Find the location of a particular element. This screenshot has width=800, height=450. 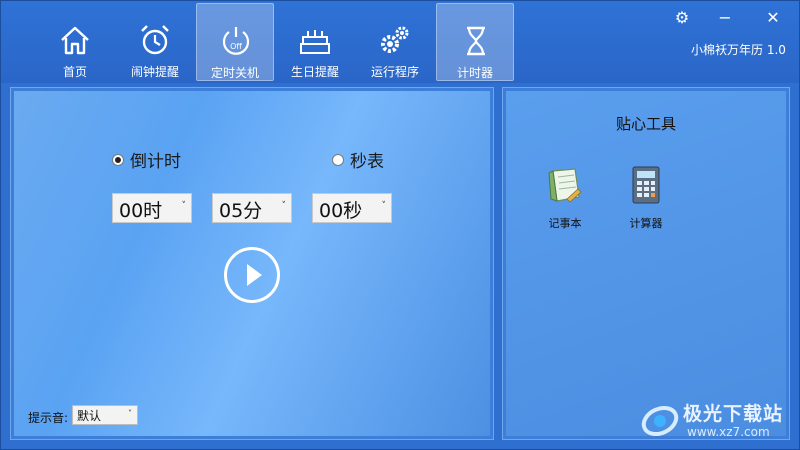

gear-icon: ⚙ is located at coordinates (682, 17).